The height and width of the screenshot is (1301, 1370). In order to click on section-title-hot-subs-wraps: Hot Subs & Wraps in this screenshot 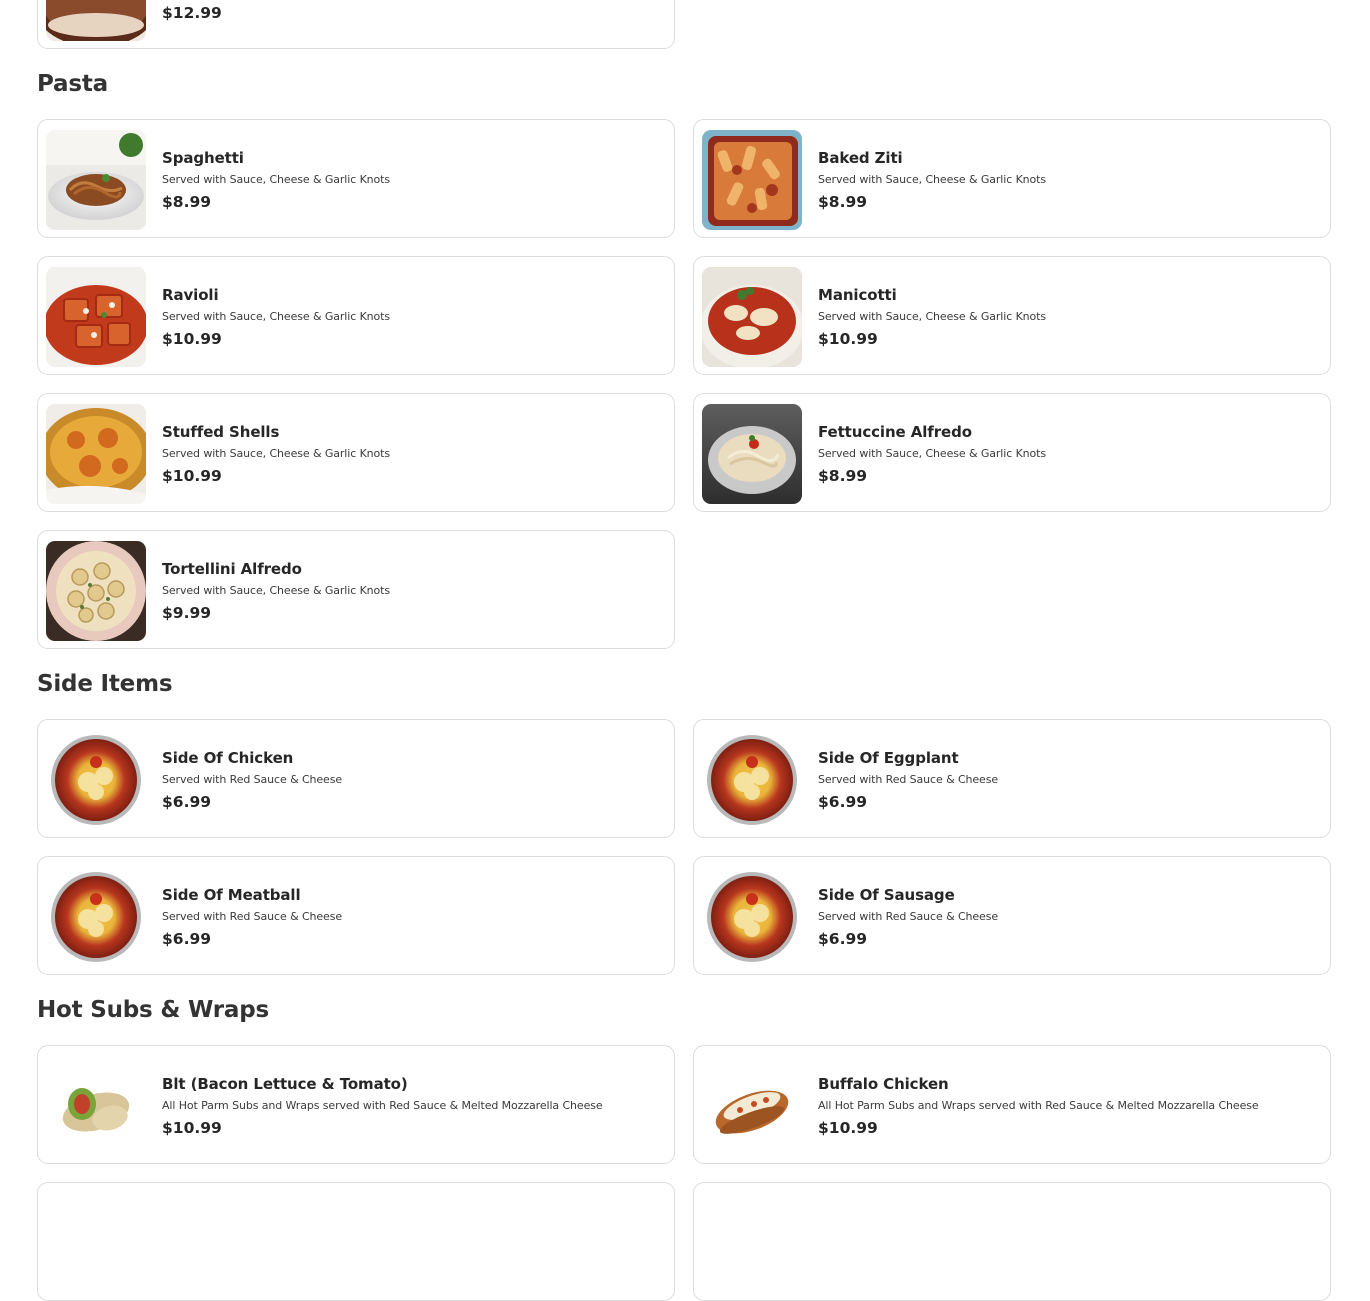, I will do `click(153, 1010)`.